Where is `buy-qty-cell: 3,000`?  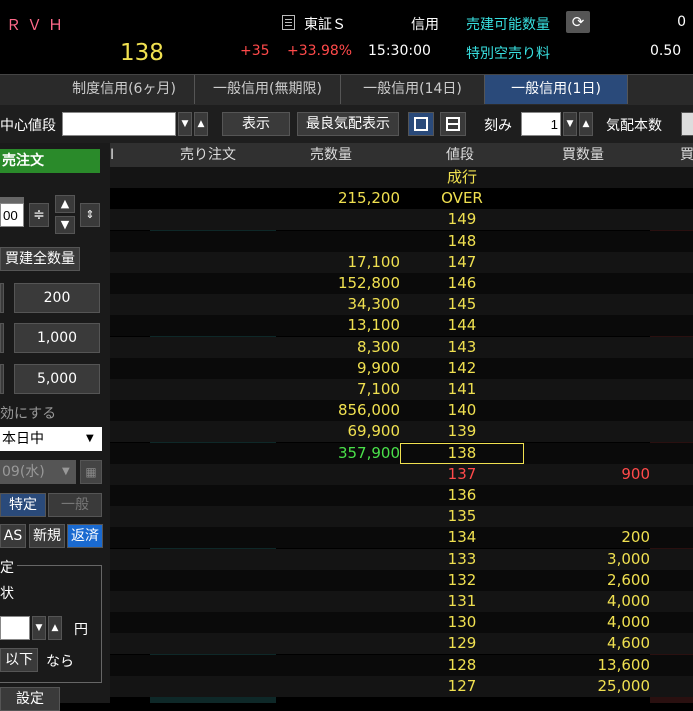
buy-qty-cell: 3,000 is located at coordinates (628, 559).